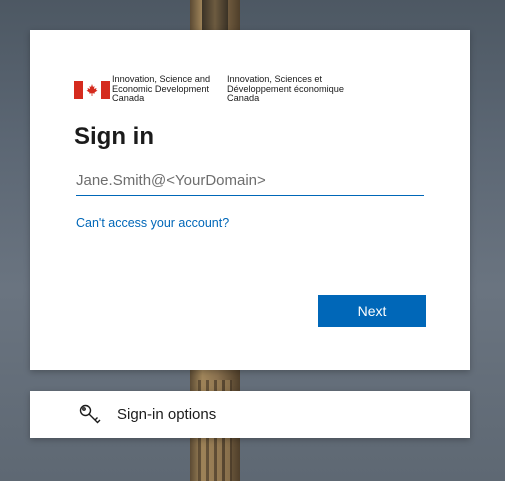  I want to click on page-title: Sign in, so click(114, 136).